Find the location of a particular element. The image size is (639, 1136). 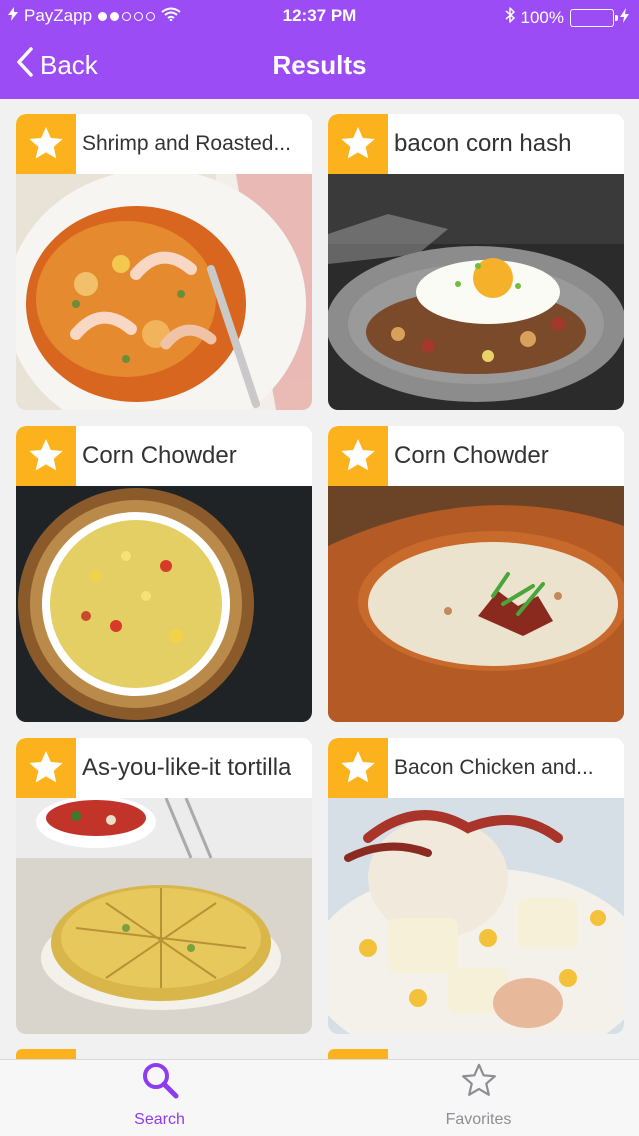

nav-bar: Back Results is located at coordinates (319, 65).